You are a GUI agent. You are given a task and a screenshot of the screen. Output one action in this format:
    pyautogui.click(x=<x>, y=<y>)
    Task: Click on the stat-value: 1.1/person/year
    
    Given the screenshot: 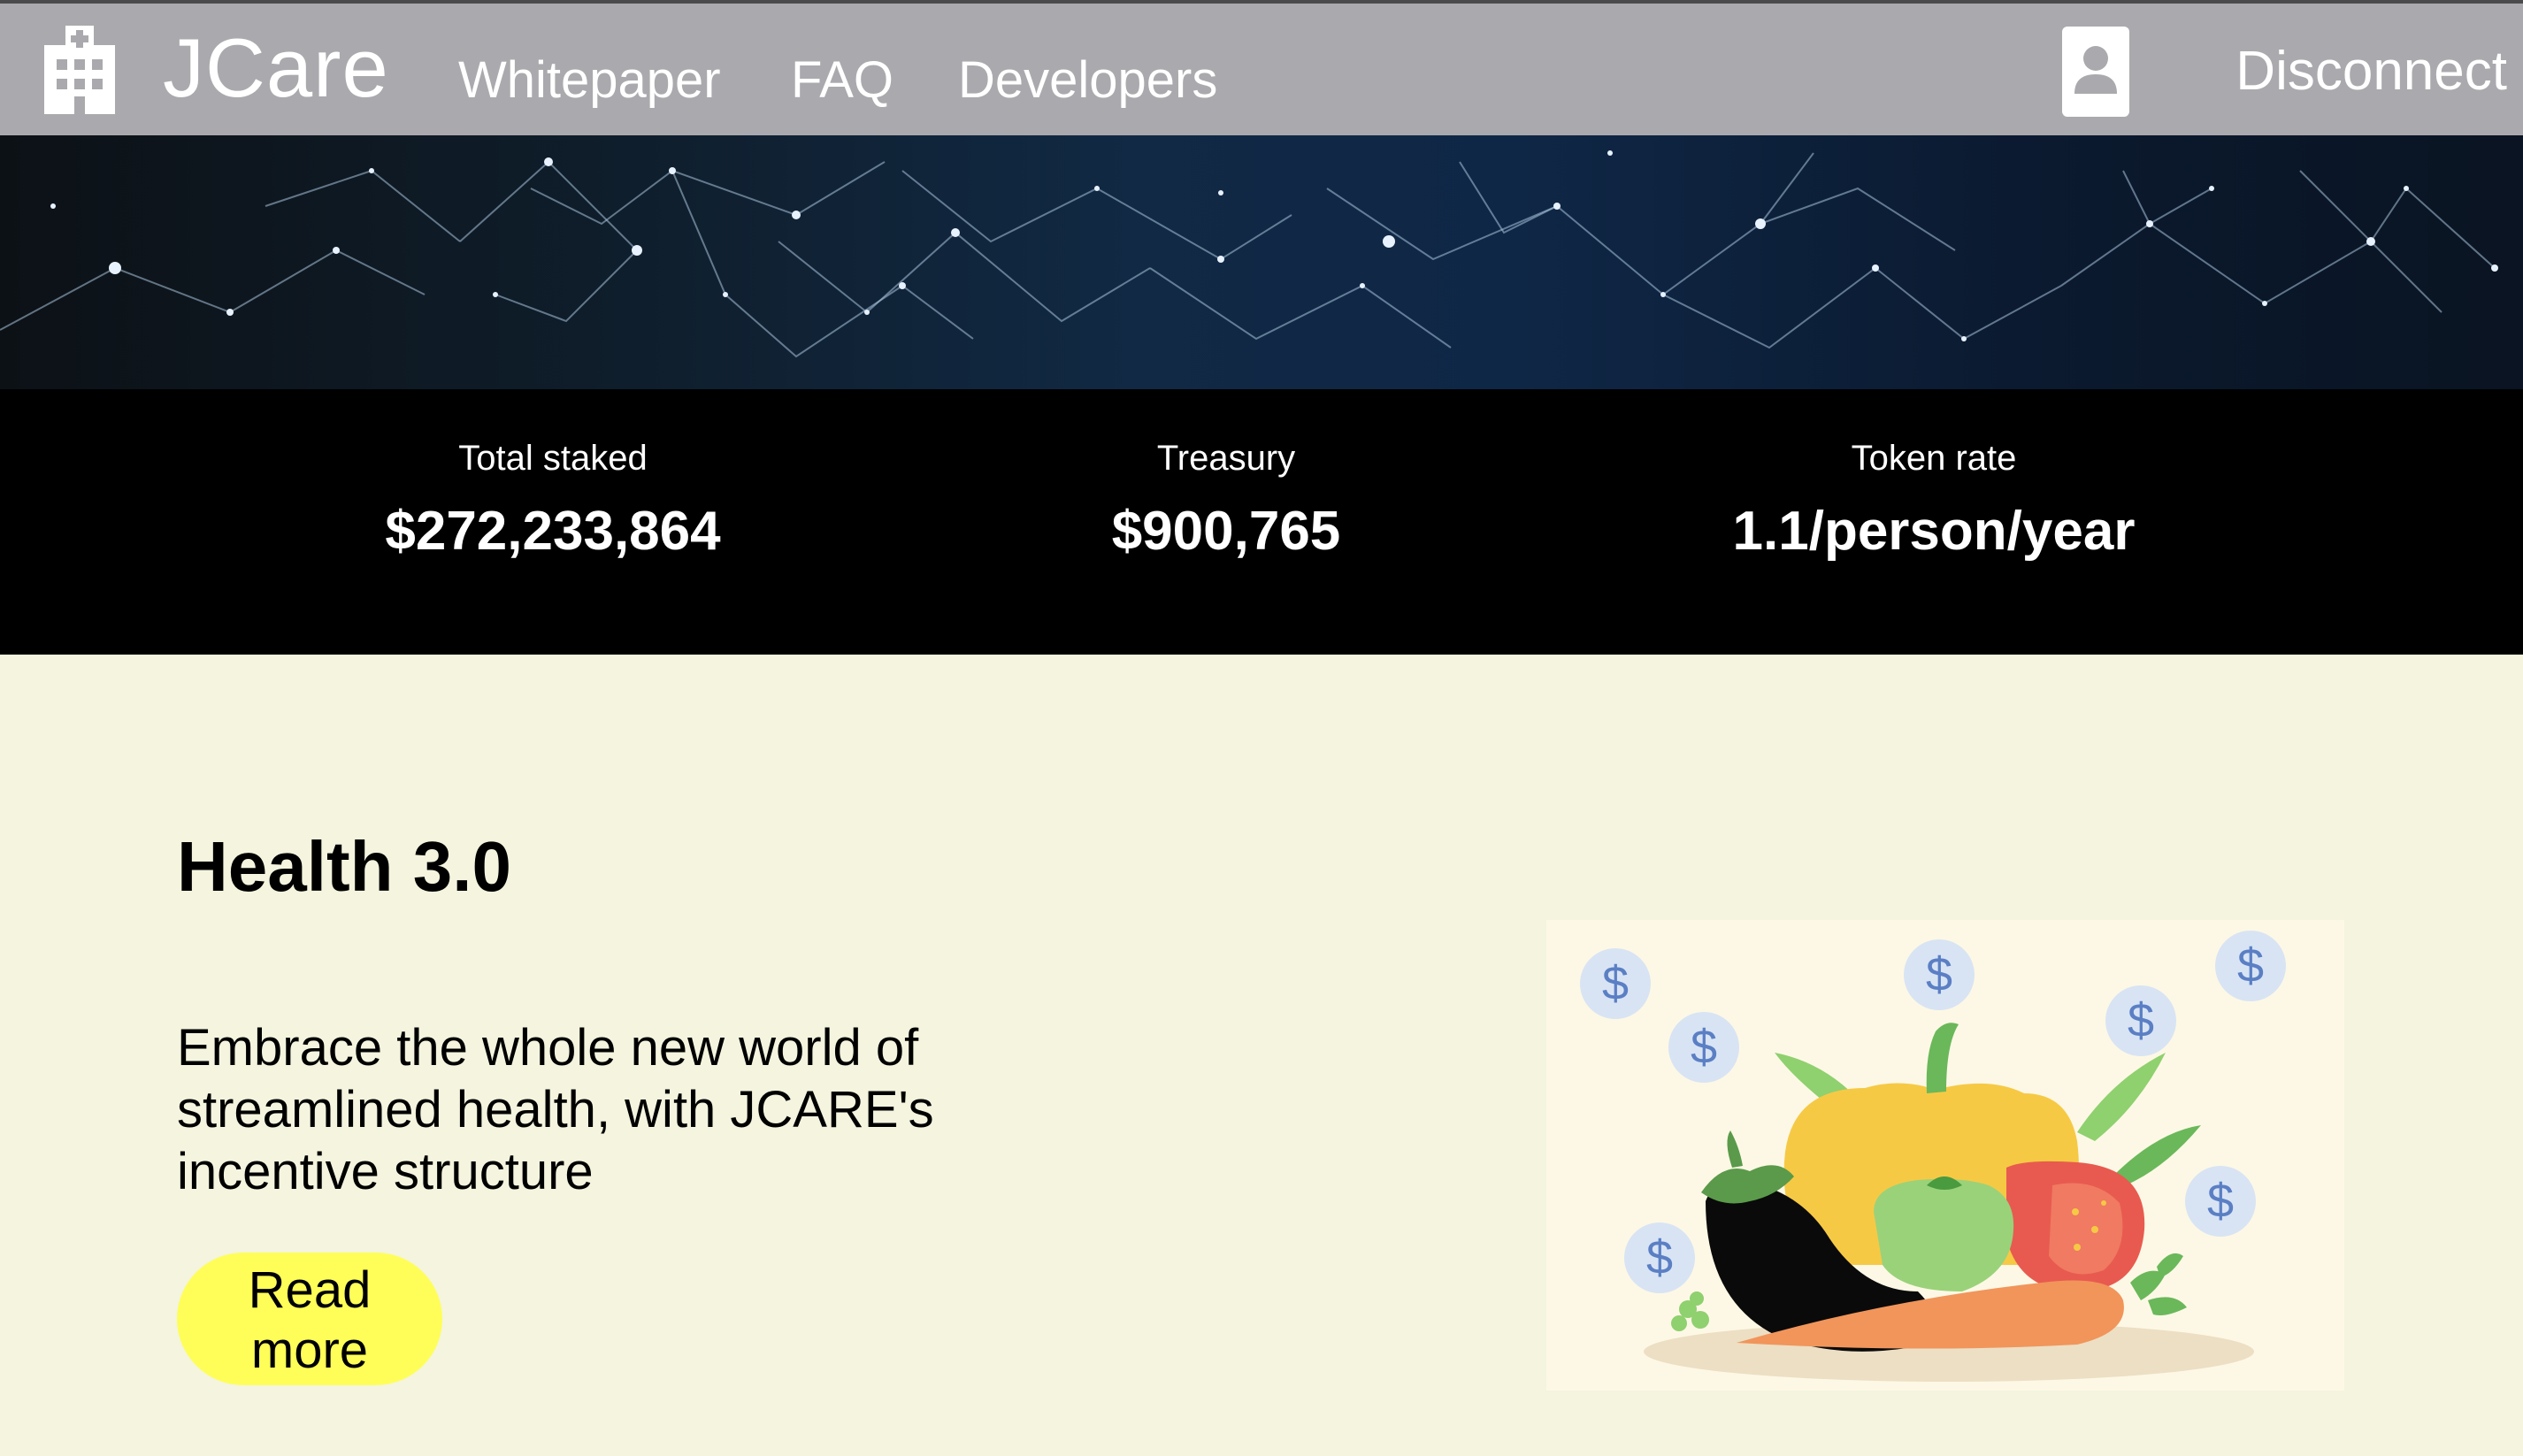 What is the action you would take?
    pyautogui.click(x=1934, y=531)
    